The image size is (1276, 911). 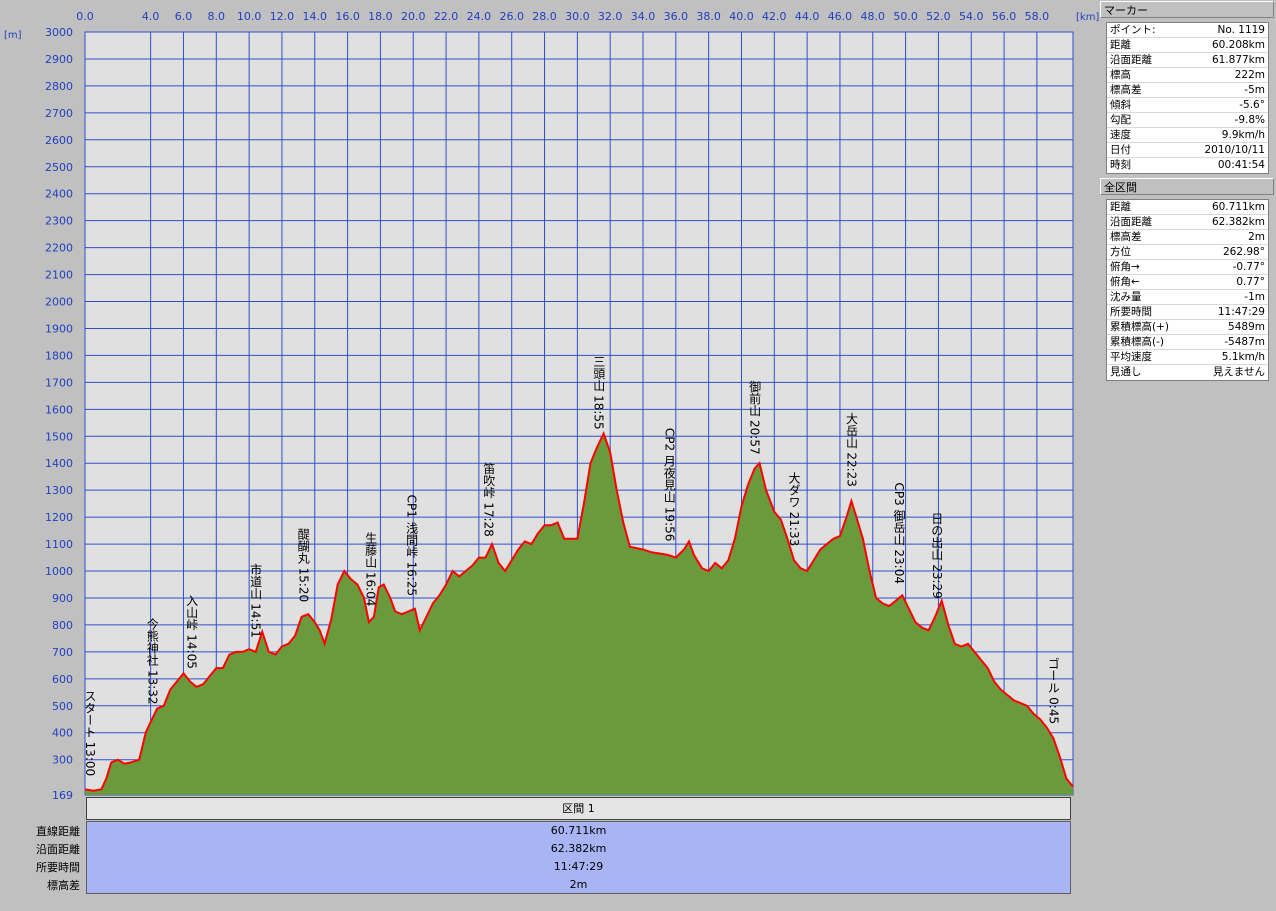 I want to click on y-tick-label: 1200, so click(x=59, y=517).